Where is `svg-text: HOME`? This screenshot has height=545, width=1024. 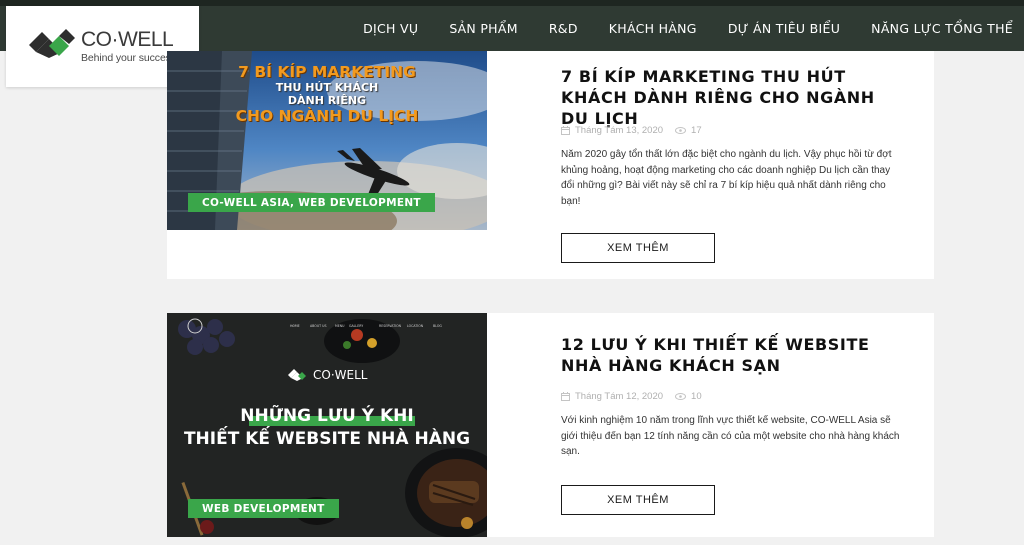
svg-text: HOME is located at coordinates (295, 326).